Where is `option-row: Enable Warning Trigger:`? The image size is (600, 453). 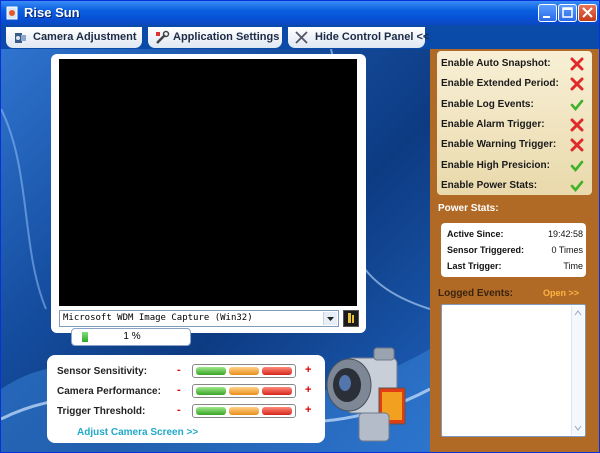 option-row: Enable Warning Trigger: is located at coordinates (515, 145).